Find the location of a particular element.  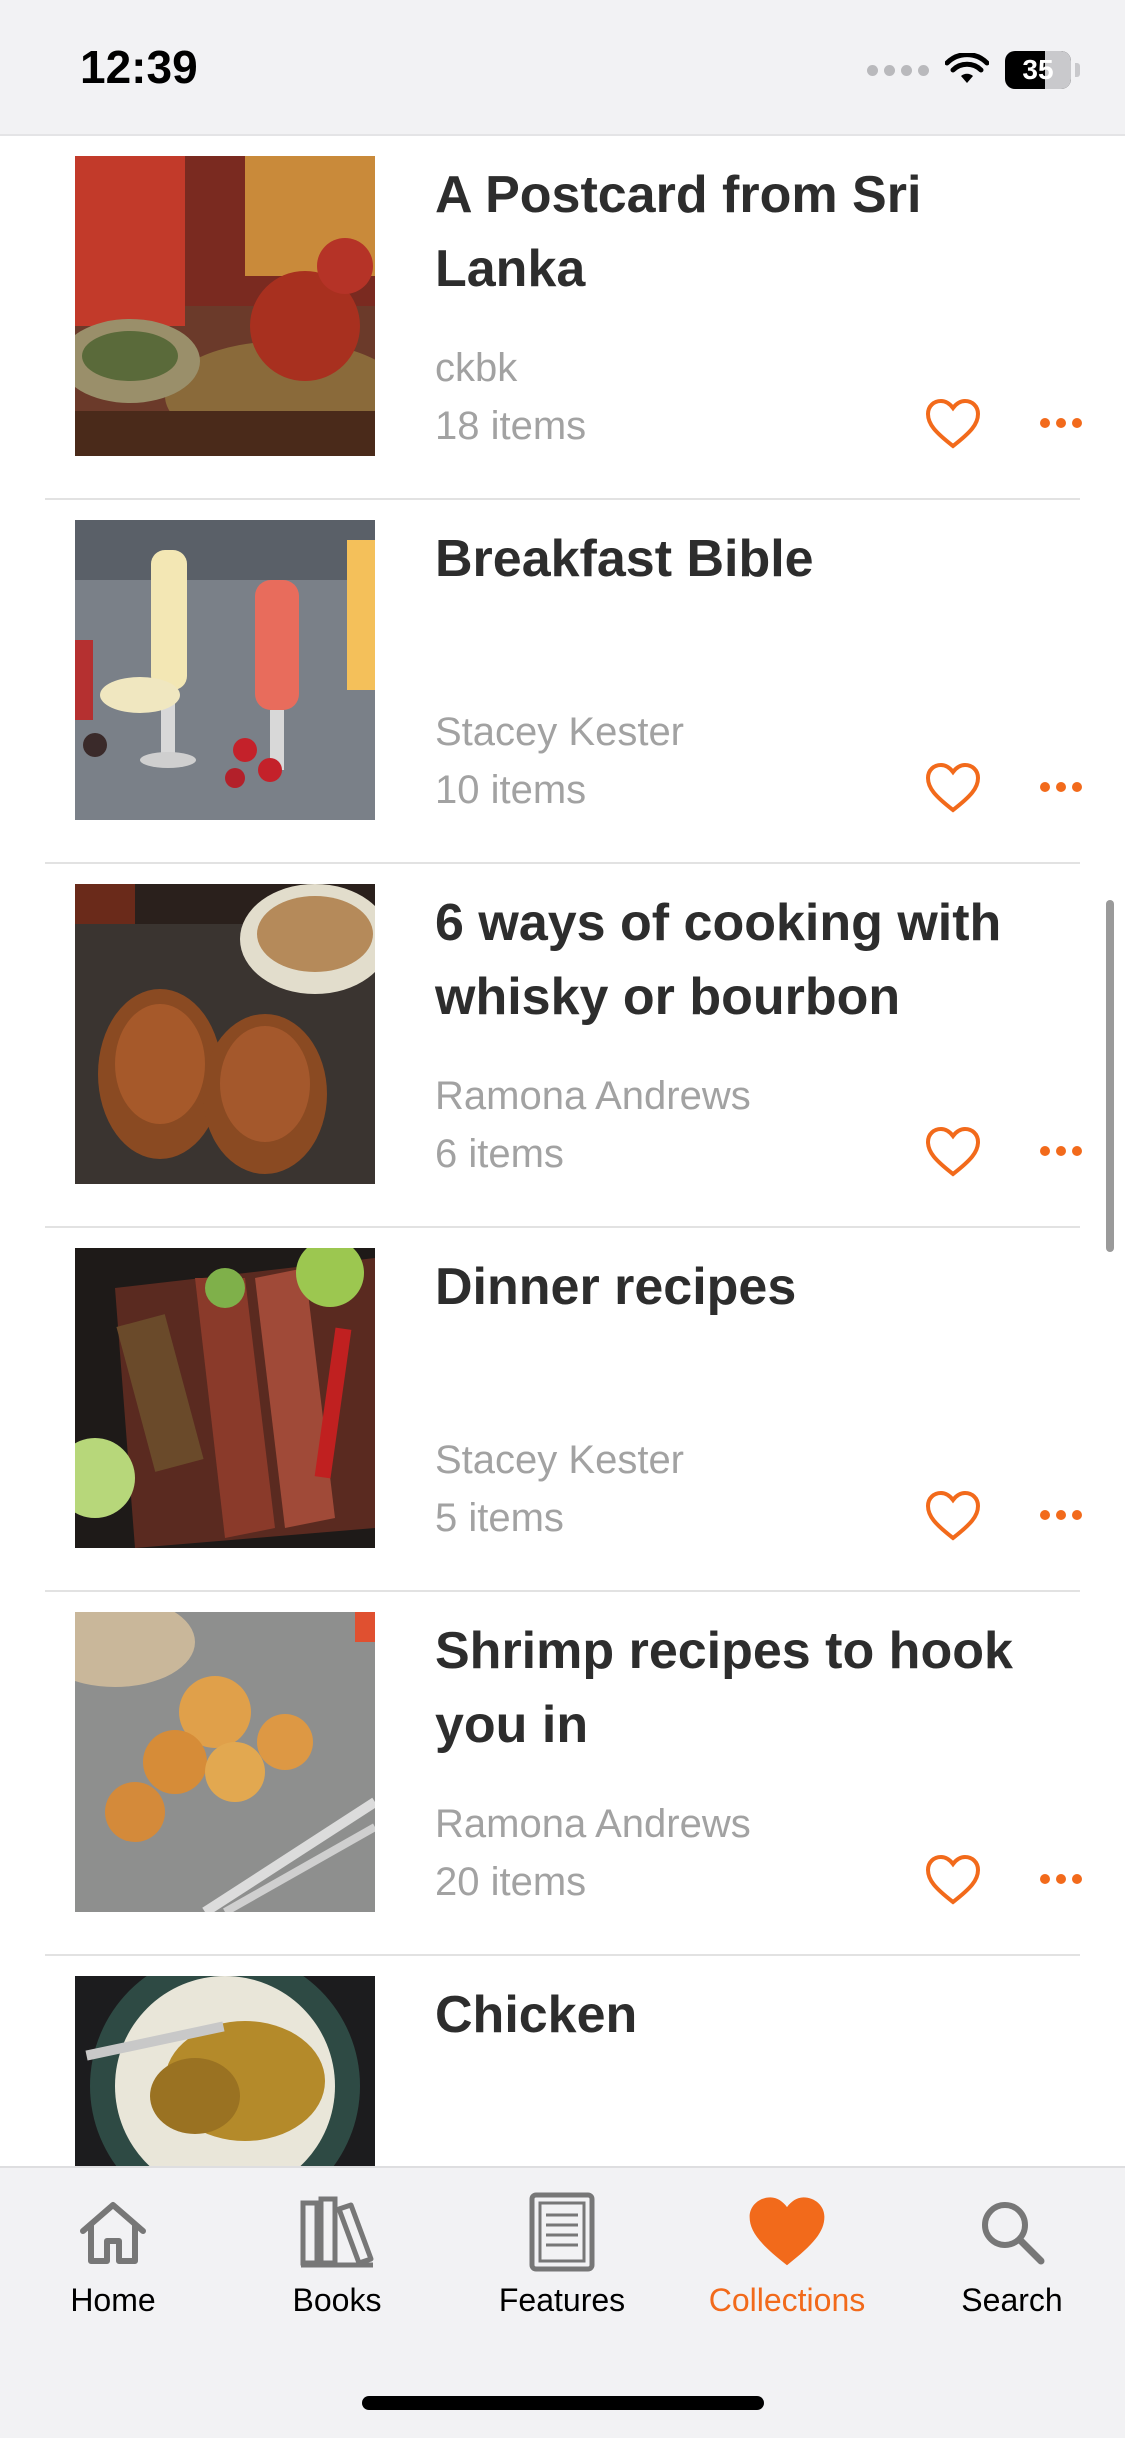

collection-title: Breakfast Bible is located at coordinates (755, 559).